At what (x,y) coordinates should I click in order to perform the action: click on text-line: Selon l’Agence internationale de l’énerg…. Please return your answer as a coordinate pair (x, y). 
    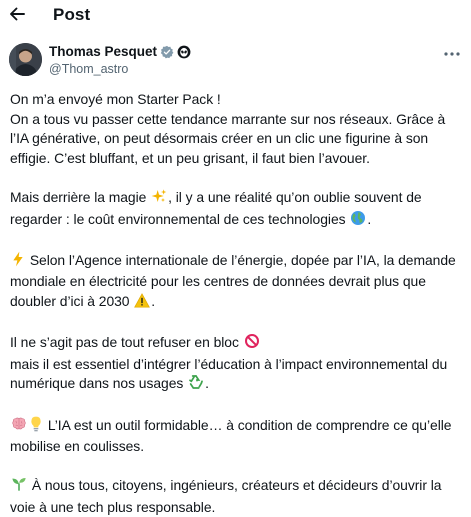
    Looking at the image, I should click on (237, 262).